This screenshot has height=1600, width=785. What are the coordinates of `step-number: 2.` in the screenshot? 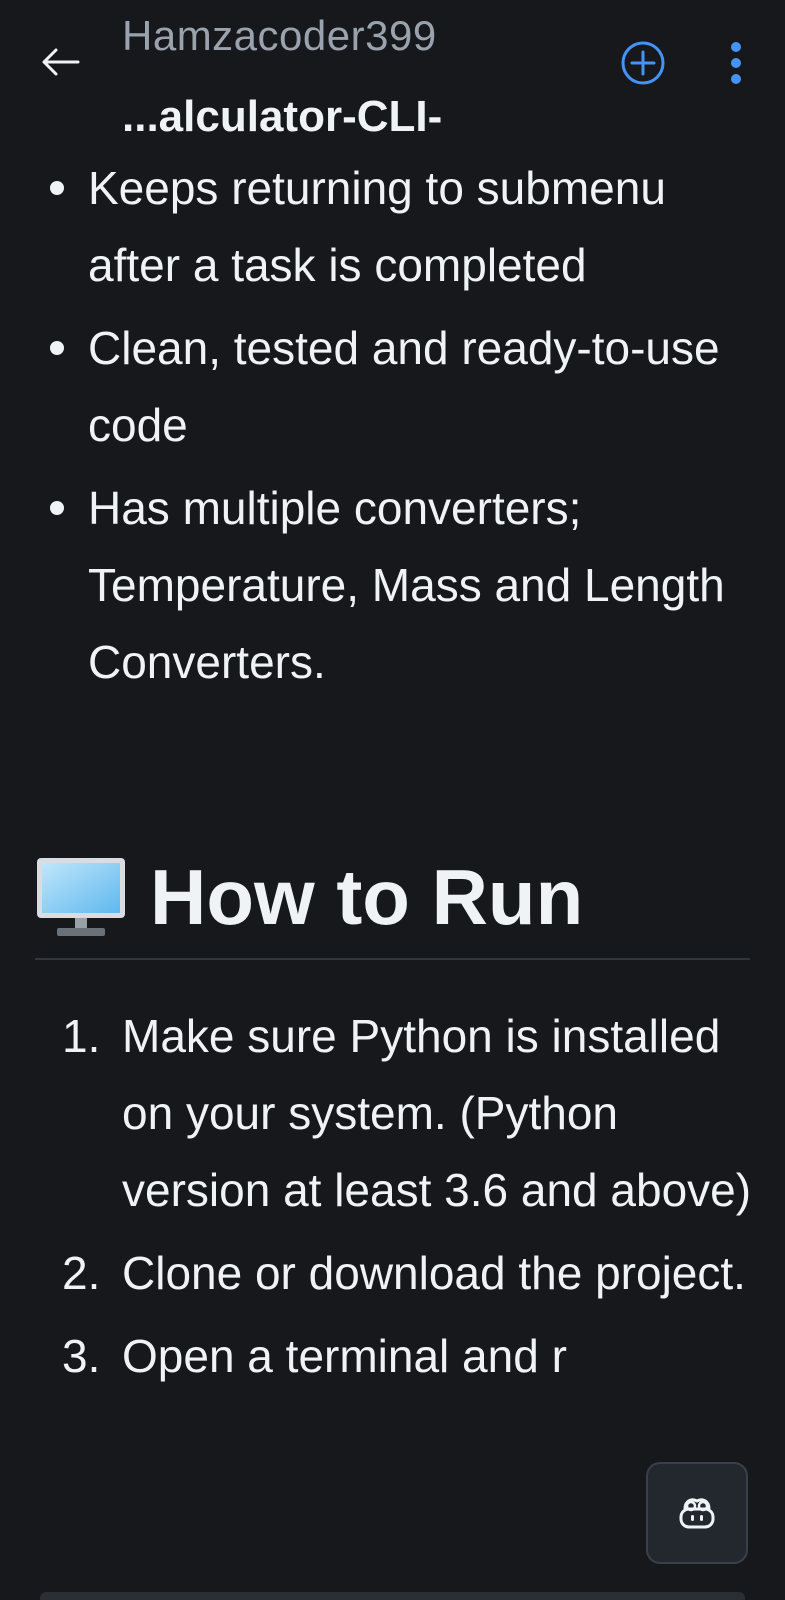 It's located at (81, 1273).